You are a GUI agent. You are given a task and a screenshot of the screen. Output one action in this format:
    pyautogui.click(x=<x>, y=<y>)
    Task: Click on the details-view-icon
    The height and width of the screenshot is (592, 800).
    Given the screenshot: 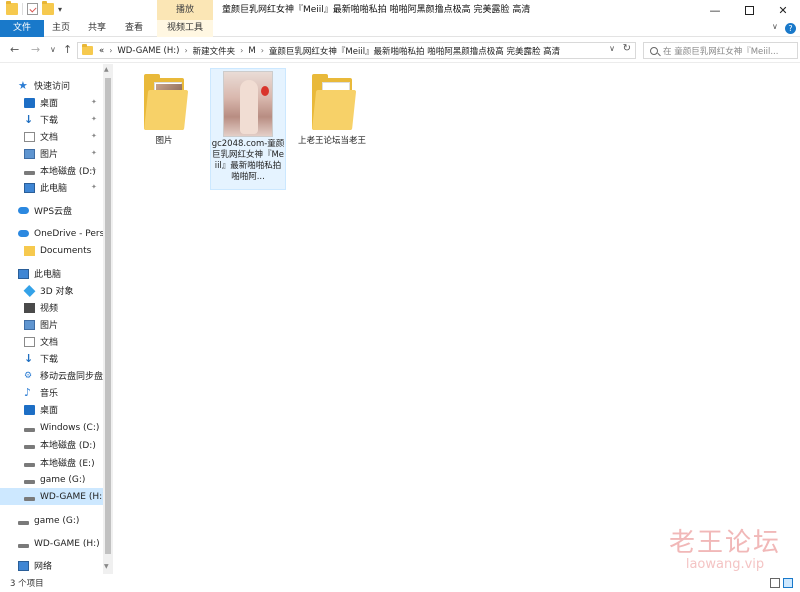 What is the action you would take?
    pyautogui.click(x=775, y=583)
    